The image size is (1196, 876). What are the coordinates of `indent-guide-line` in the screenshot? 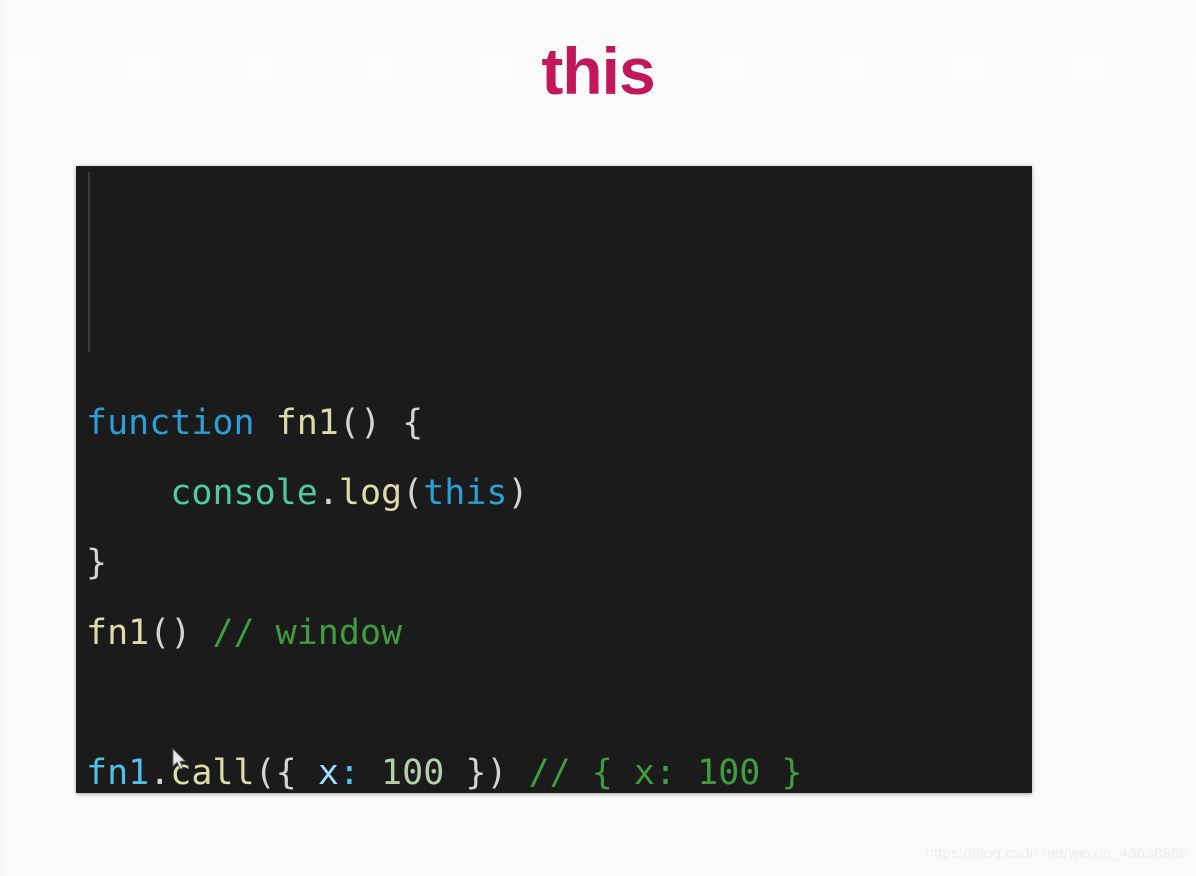 It's located at (89, 262).